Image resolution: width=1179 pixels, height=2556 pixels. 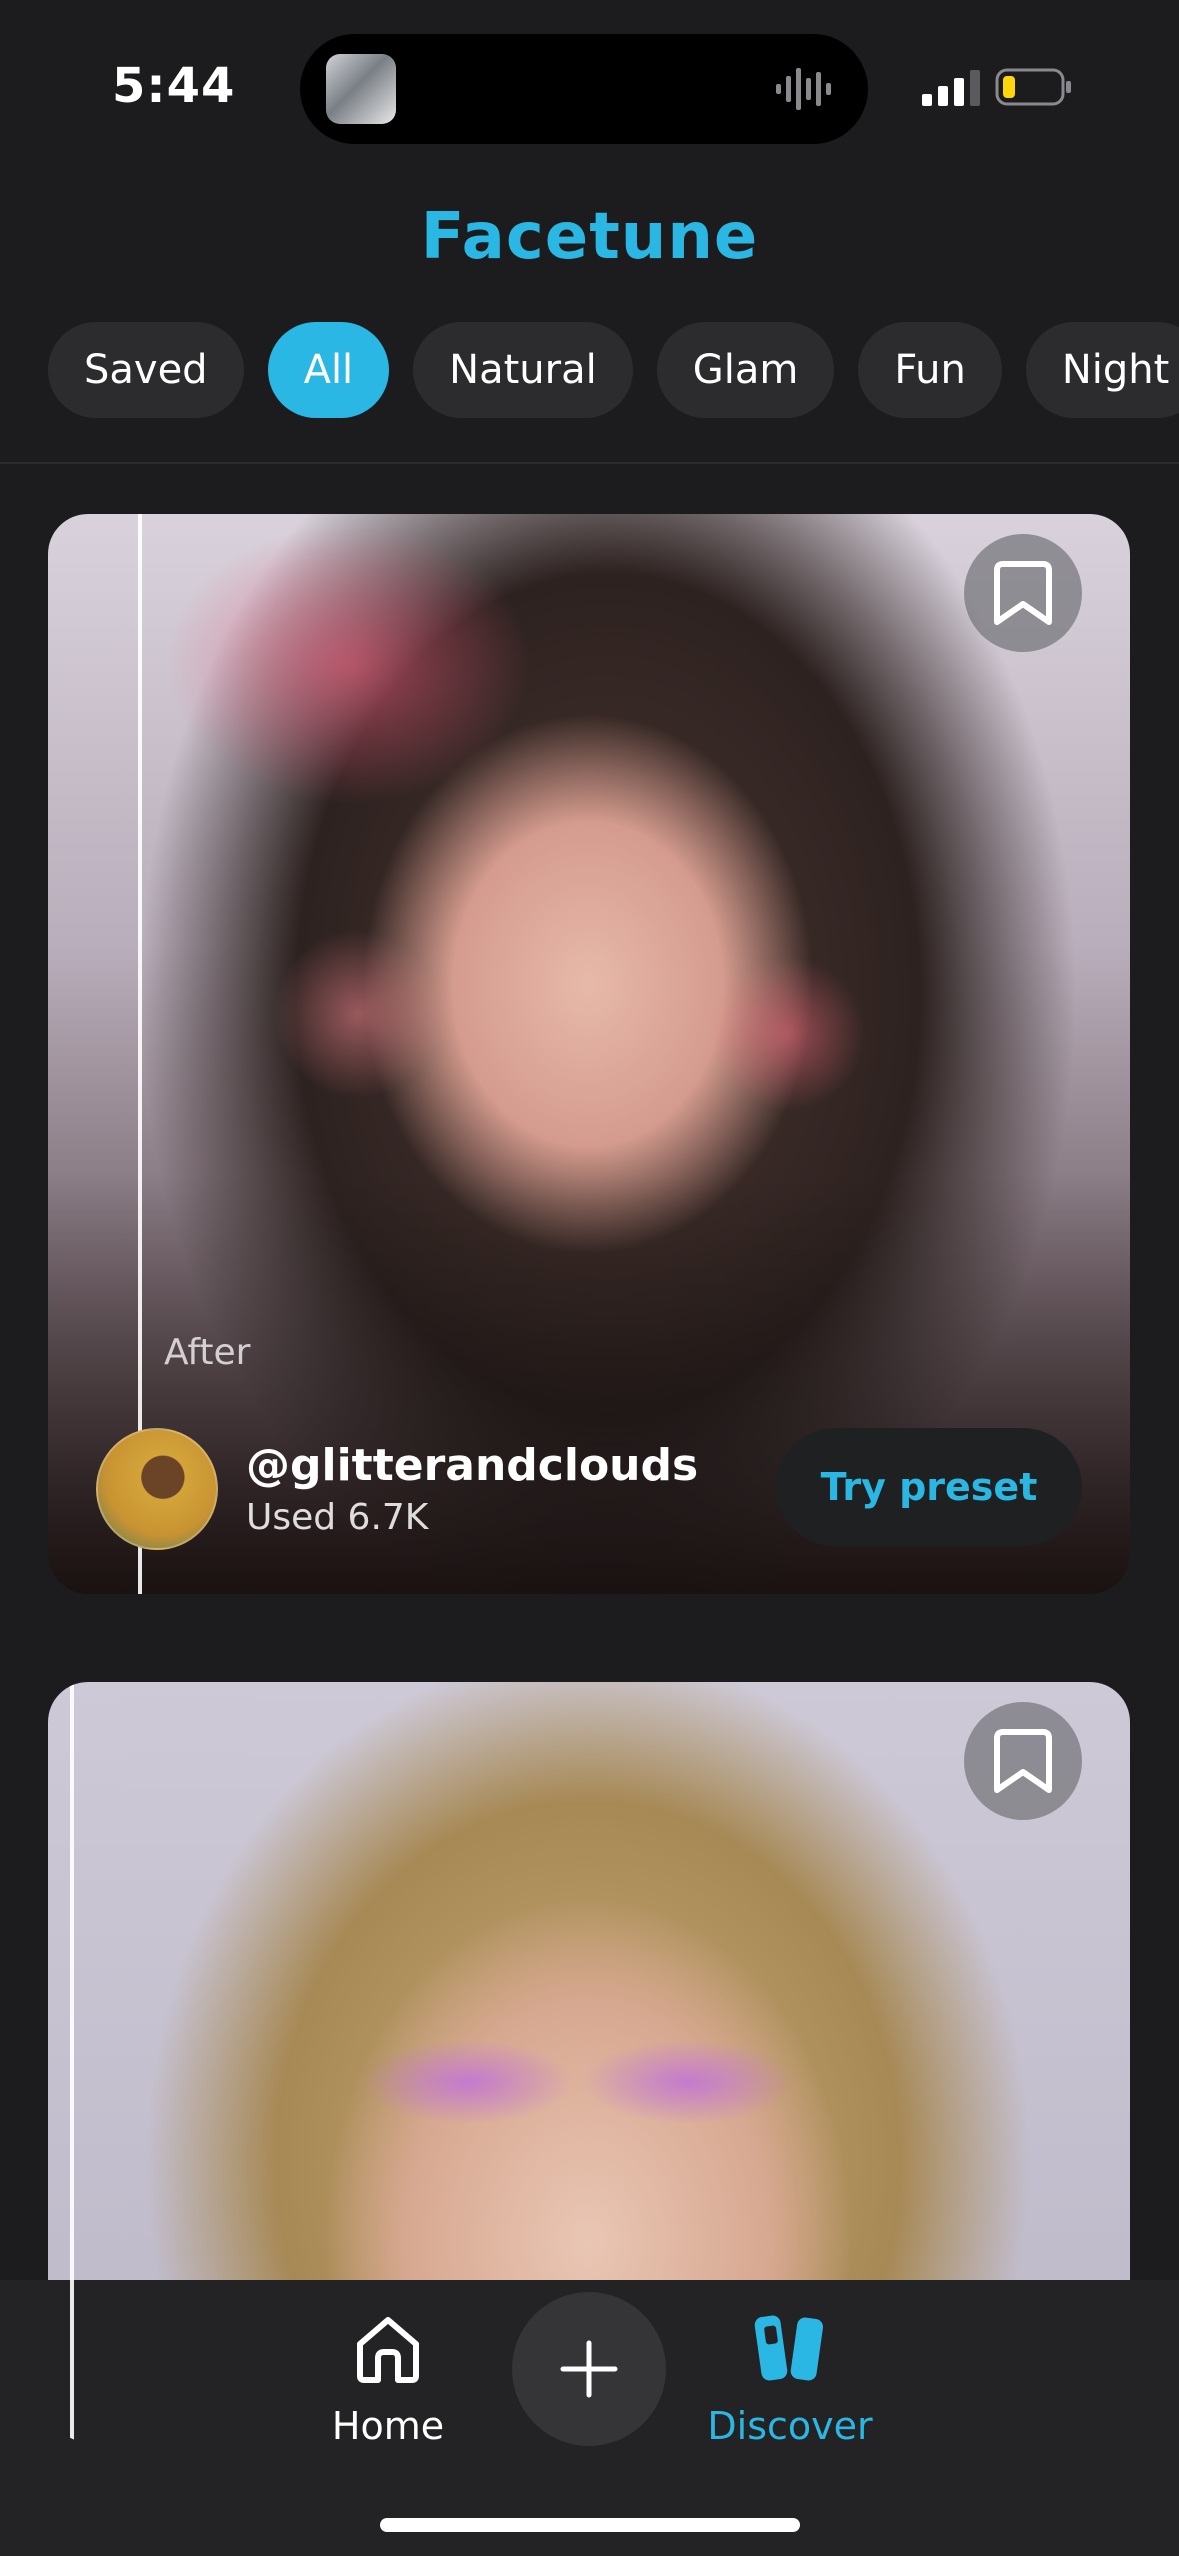 I want to click on tab-home-label: Home, so click(x=388, y=2426).